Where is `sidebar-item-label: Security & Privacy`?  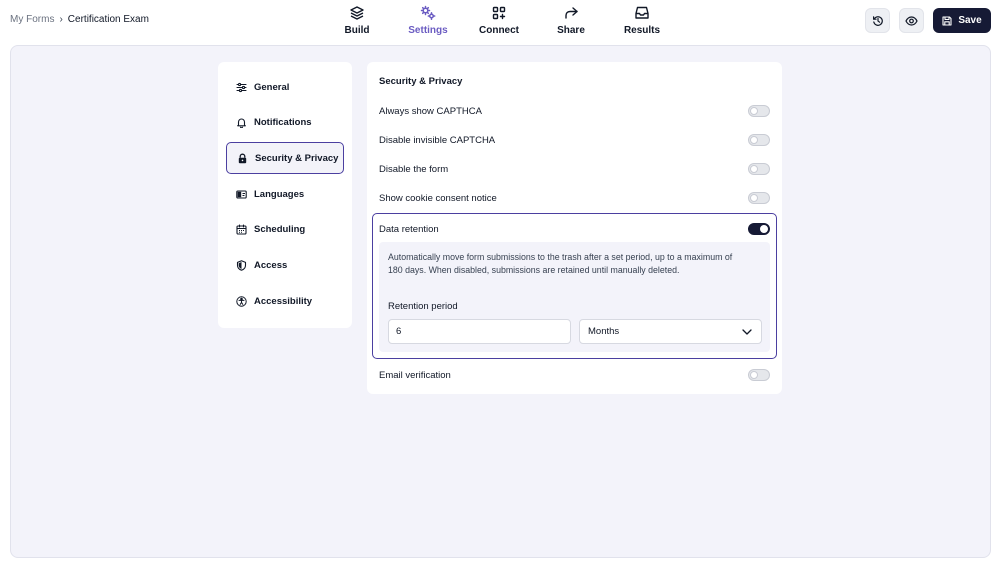 sidebar-item-label: Security & Privacy is located at coordinates (297, 158).